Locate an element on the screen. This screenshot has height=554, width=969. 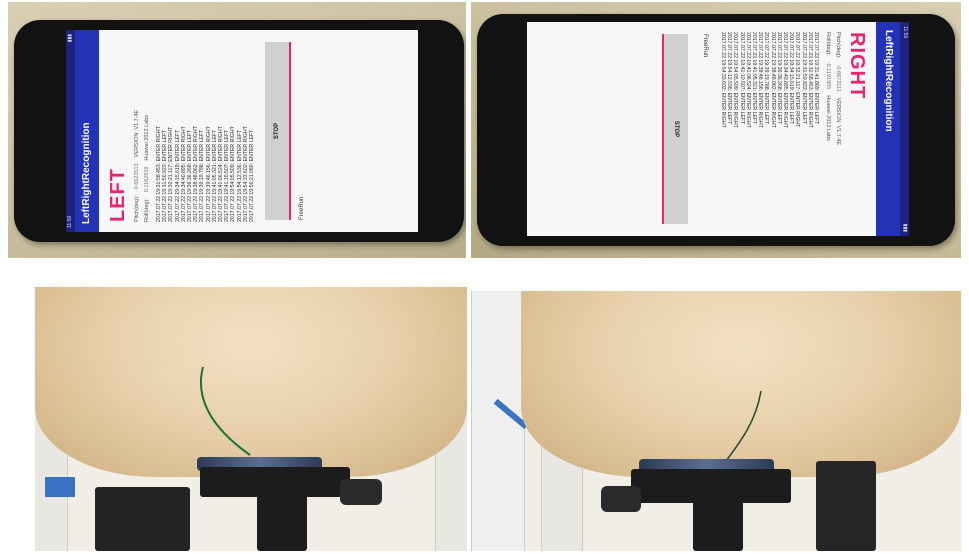
roll-row: Roll(deg): -0.1191905 Huawei 2012 Labs is located at coordinates (828, 129).